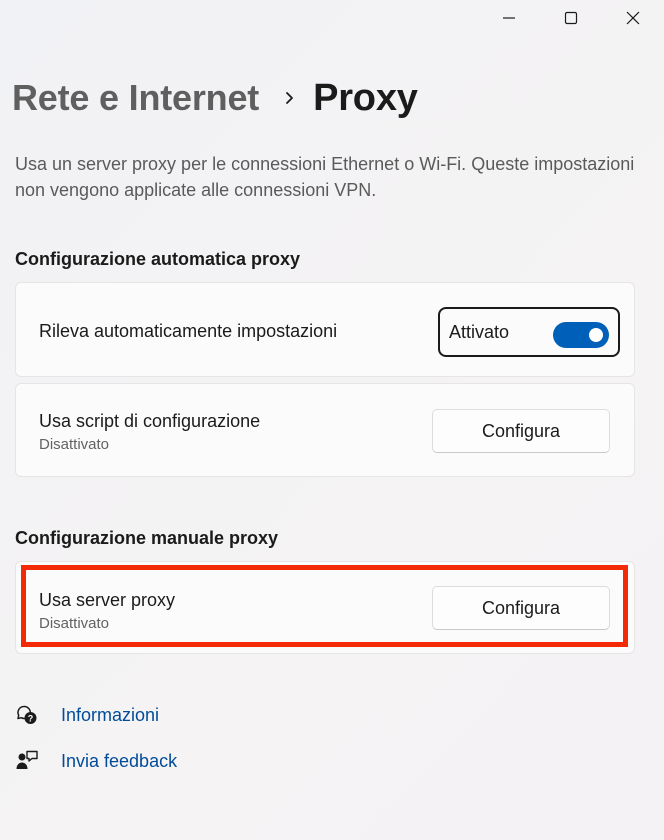  Describe the element at coordinates (107, 600) in the screenshot. I see `proxy-server-label: Usa server proxy` at that location.